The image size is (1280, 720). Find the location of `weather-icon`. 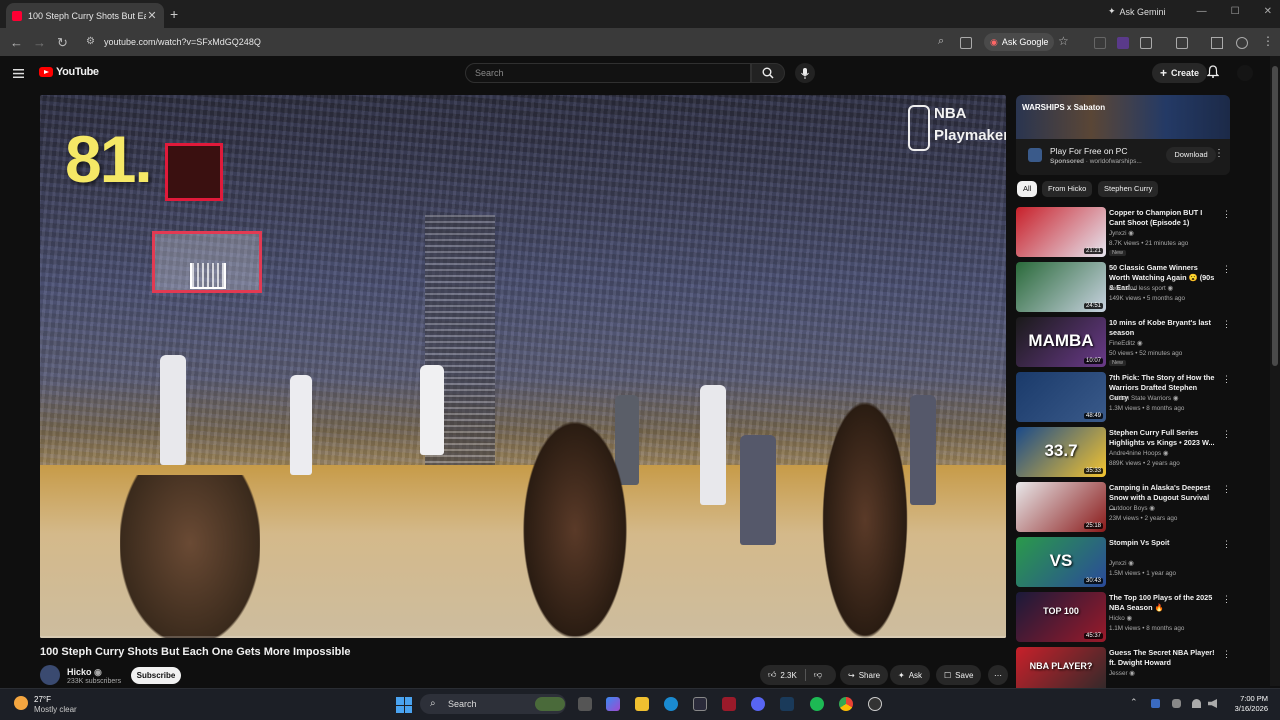

weather-icon is located at coordinates (21, 703).